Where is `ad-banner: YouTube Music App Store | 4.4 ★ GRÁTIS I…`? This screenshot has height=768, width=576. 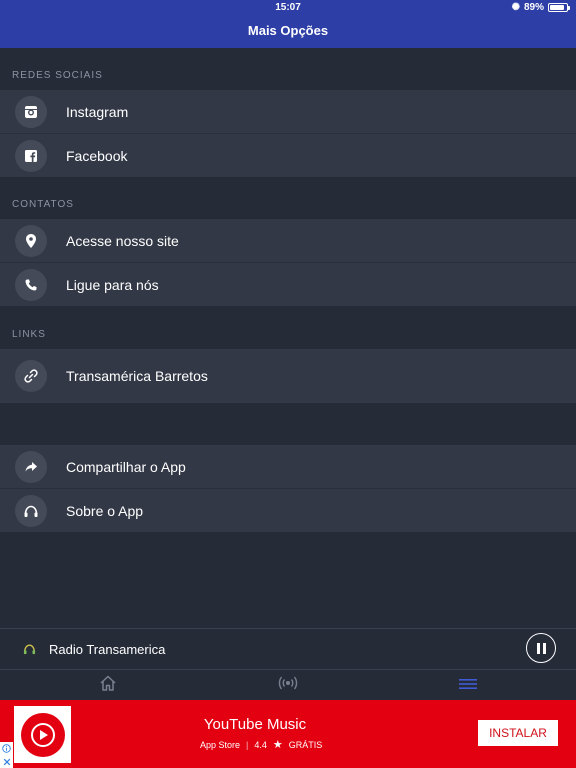 ad-banner: YouTube Music App Store | 4.4 ★ GRÁTIS I… is located at coordinates (288, 734).